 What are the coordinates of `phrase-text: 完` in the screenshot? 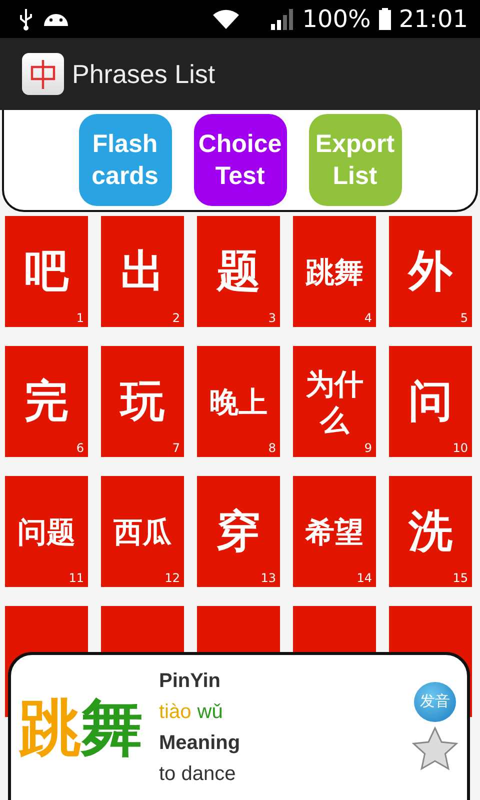 It's located at (46, 402).